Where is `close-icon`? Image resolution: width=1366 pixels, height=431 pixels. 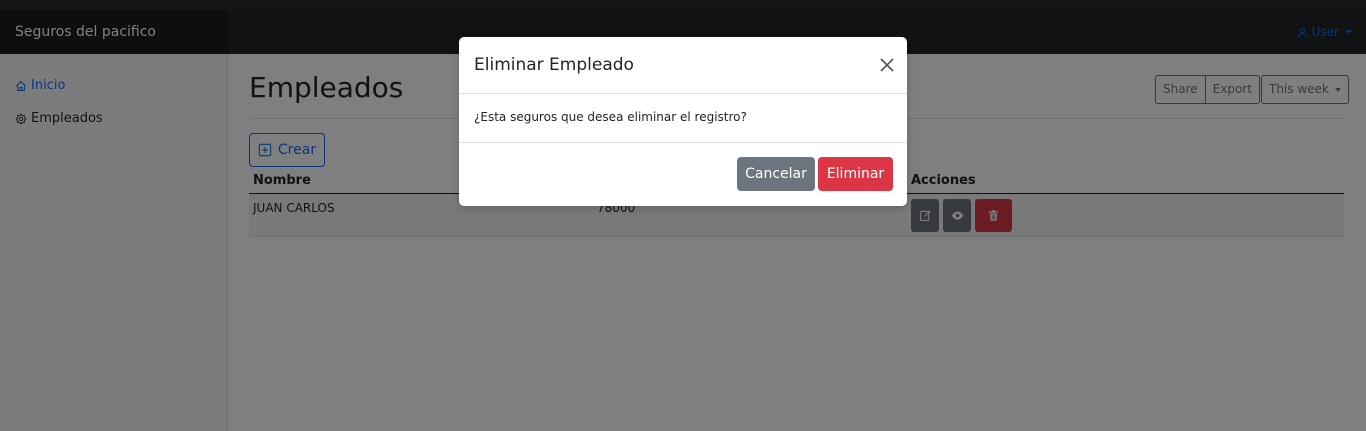
close-icon is located at coordinates (887, 65).